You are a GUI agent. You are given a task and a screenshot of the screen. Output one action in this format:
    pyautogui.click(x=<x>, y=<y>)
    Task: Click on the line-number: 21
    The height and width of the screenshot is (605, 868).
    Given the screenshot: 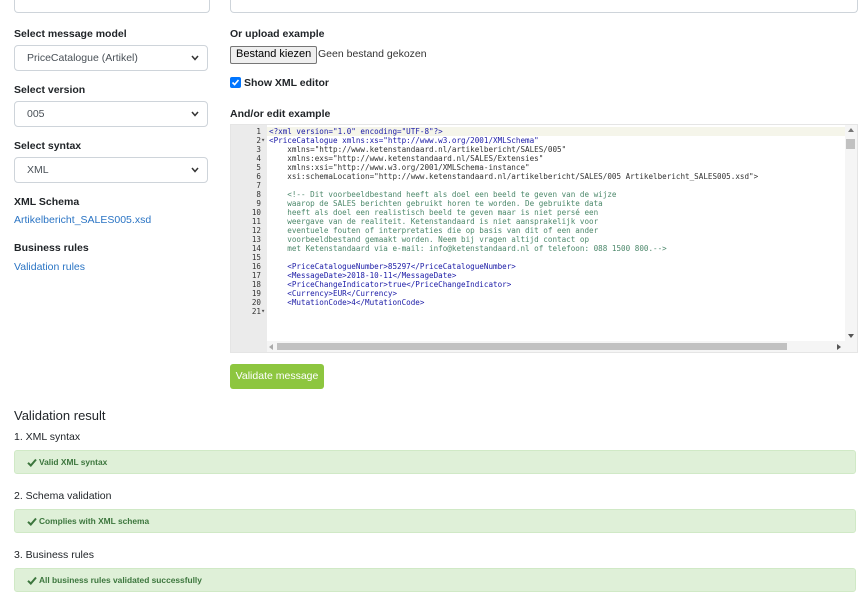 What is the action you would take?
    pyautogui.click(x=256, y=311)
    